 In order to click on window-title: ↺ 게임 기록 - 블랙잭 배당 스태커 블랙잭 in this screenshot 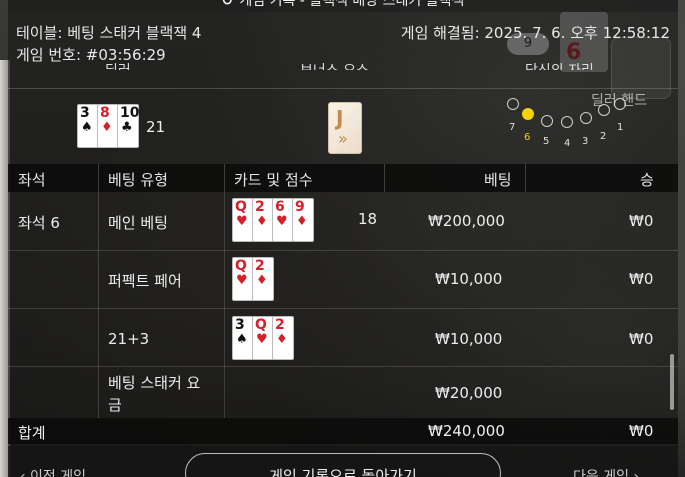, I will do `click(343, 6)`.